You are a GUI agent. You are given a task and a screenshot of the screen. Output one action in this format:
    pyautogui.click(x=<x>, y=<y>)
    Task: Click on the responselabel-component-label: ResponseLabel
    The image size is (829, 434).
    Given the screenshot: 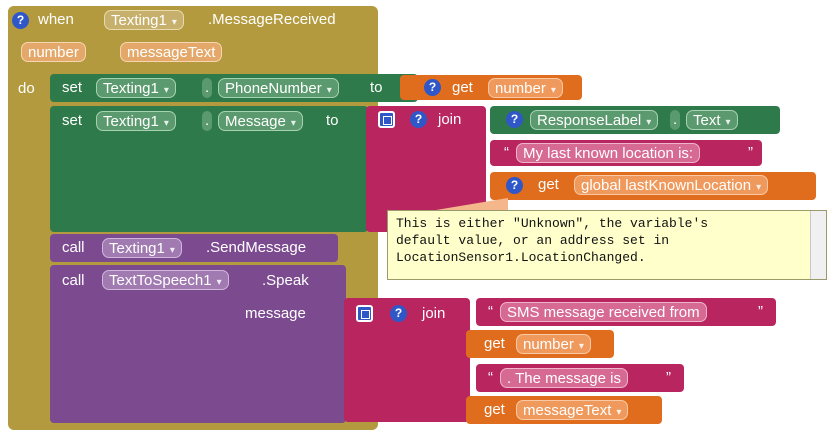 What is the action you would take?
    pyautogui.click(x=589, y=120)
    